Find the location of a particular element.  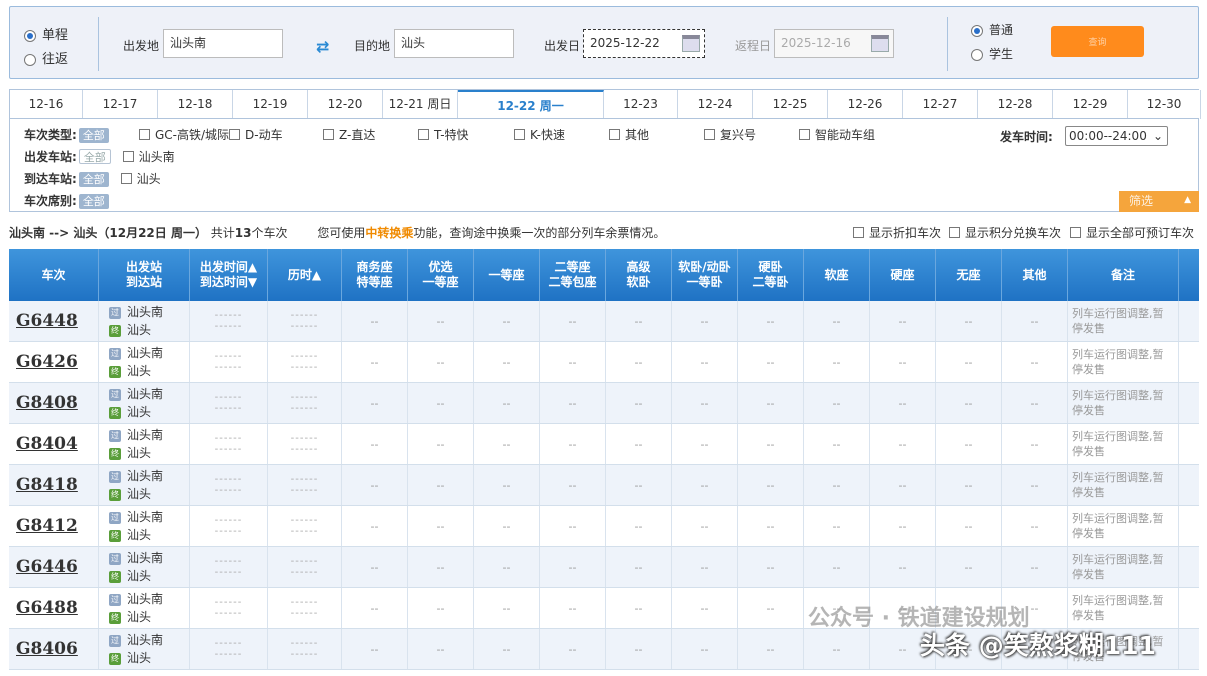

train-number-link: G8406 is located at coordinates (47, 649).